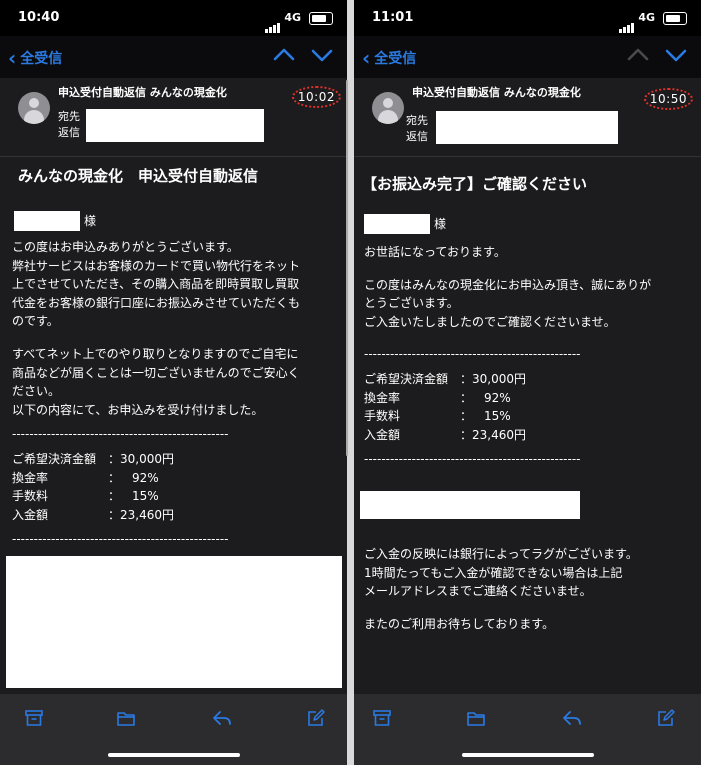  I want to click on body-line: すべてネット上でのやり取りとなりますのでご自宅に, so click(155, 353).